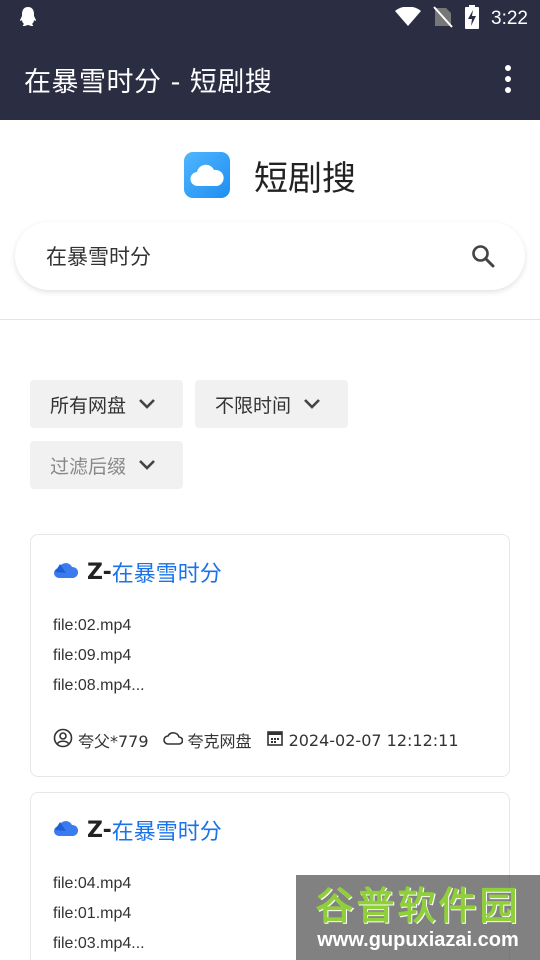 This screenshot has height=960, width=540. Describe the element at coordinates (418, 939) in the screenshot. I see `watermark-url: www.gupuxiazai.com` at that location.